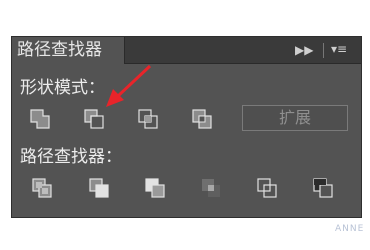 Image resolution: width=370 pixels, height=250 pixels. I want to click on merge-icon, so click(156, 189).